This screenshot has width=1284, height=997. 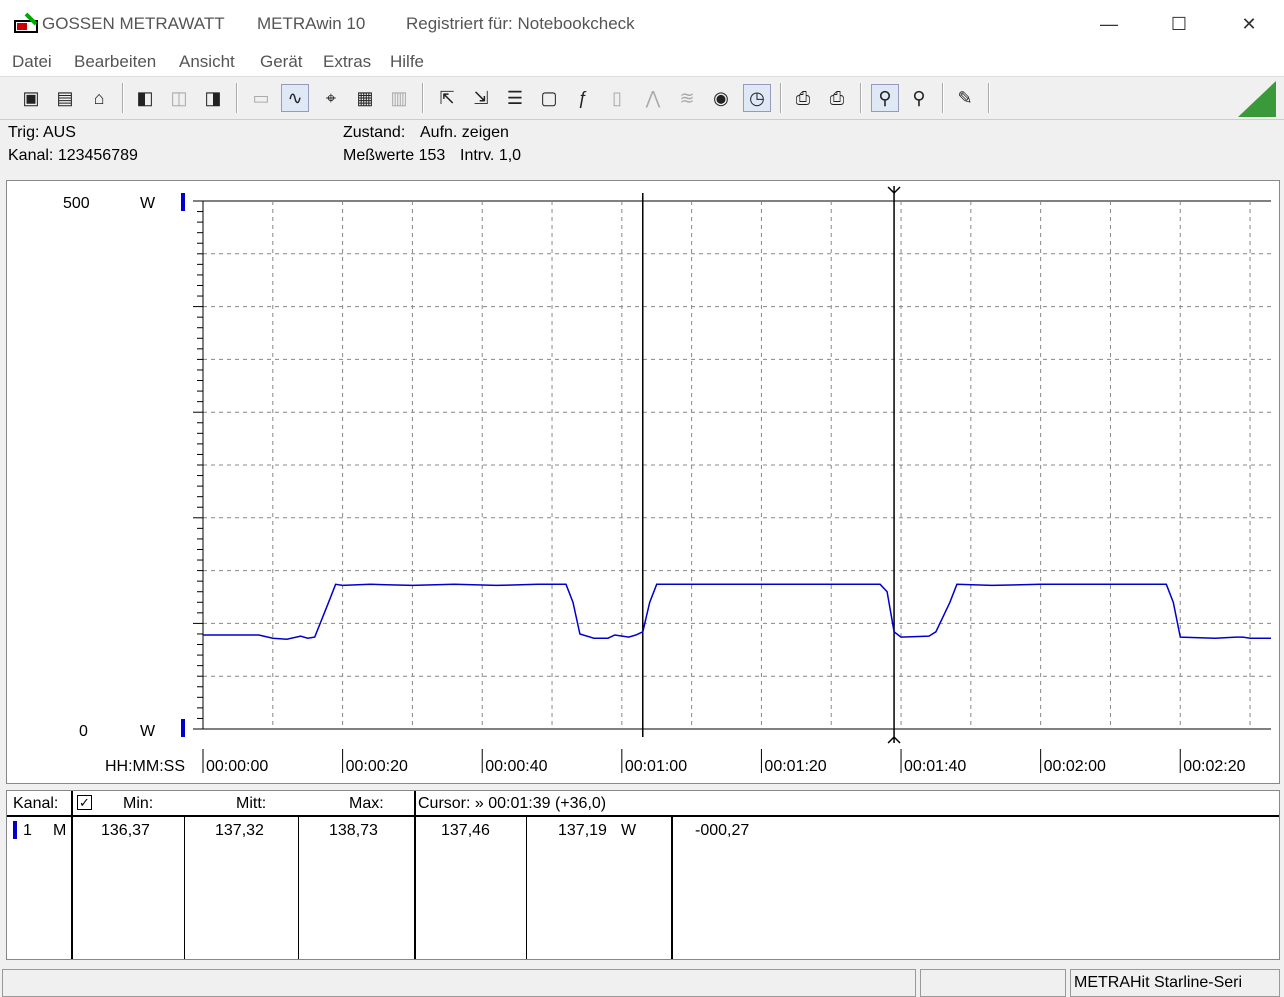 What do you see at coordinates (198, 465) in the screenshot?
I see `y-axis-ticks` at bounding box center [198, 465].